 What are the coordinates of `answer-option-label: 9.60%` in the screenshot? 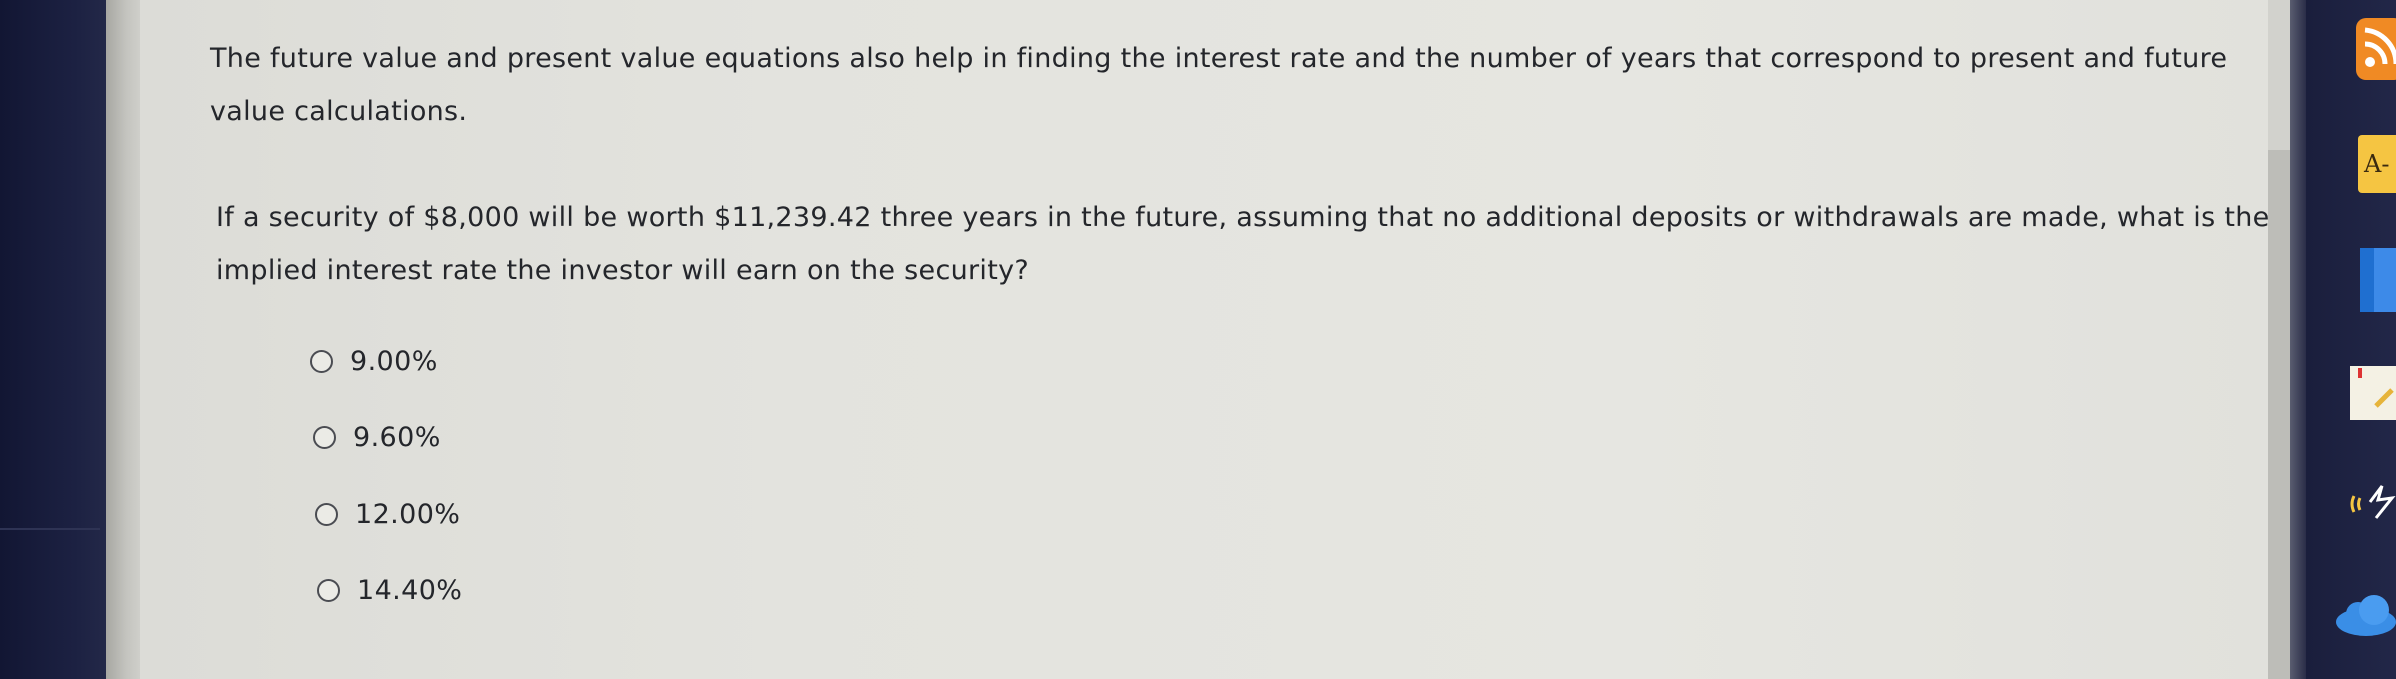 It's located at (397, 437).